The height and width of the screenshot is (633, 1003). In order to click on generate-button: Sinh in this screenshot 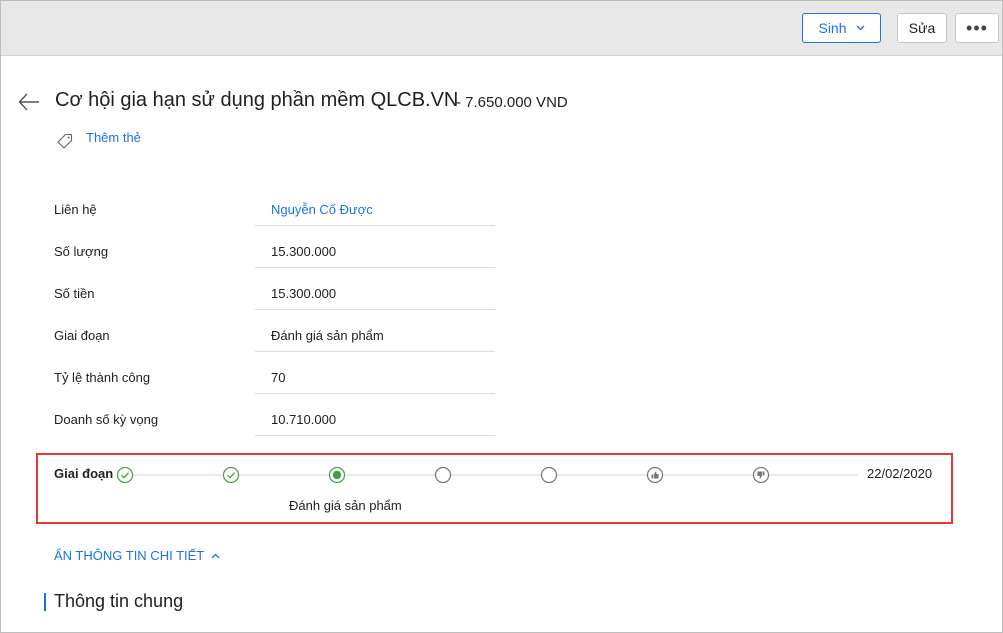, I will do `click(841, 28)`.